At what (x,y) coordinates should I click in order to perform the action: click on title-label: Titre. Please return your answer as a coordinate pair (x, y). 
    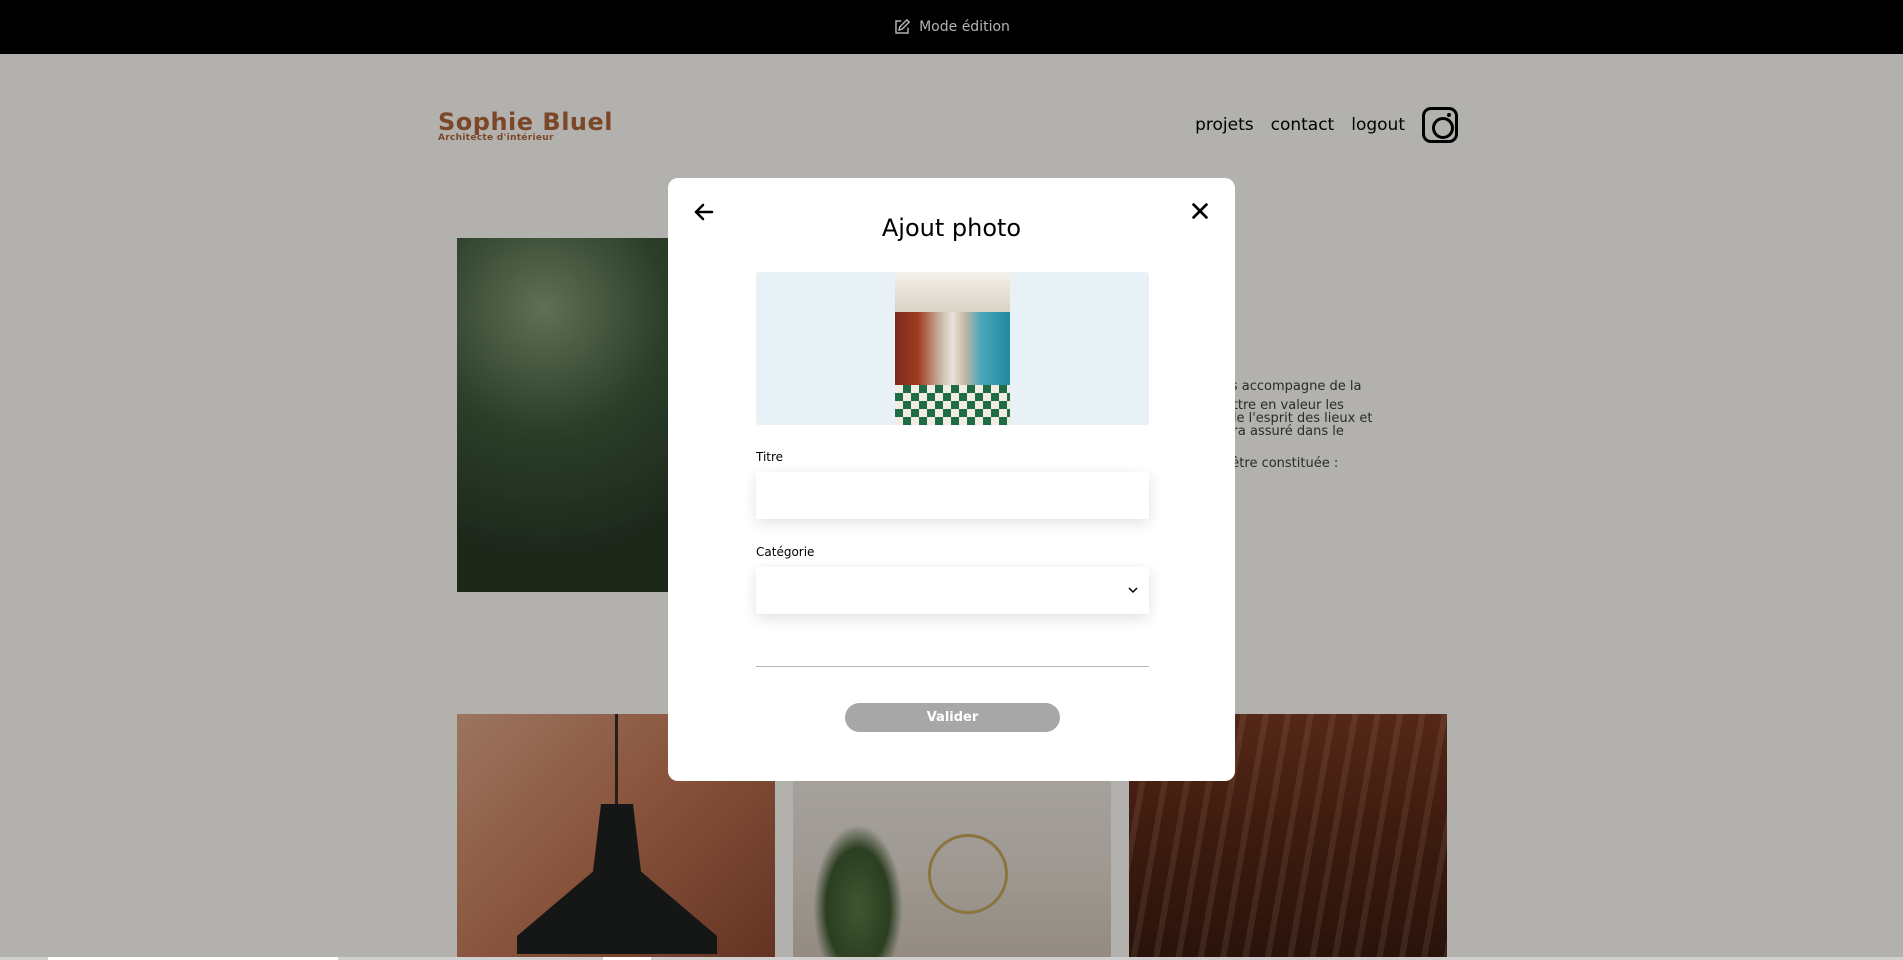
    Looking at the image, I should click on (770, 457).